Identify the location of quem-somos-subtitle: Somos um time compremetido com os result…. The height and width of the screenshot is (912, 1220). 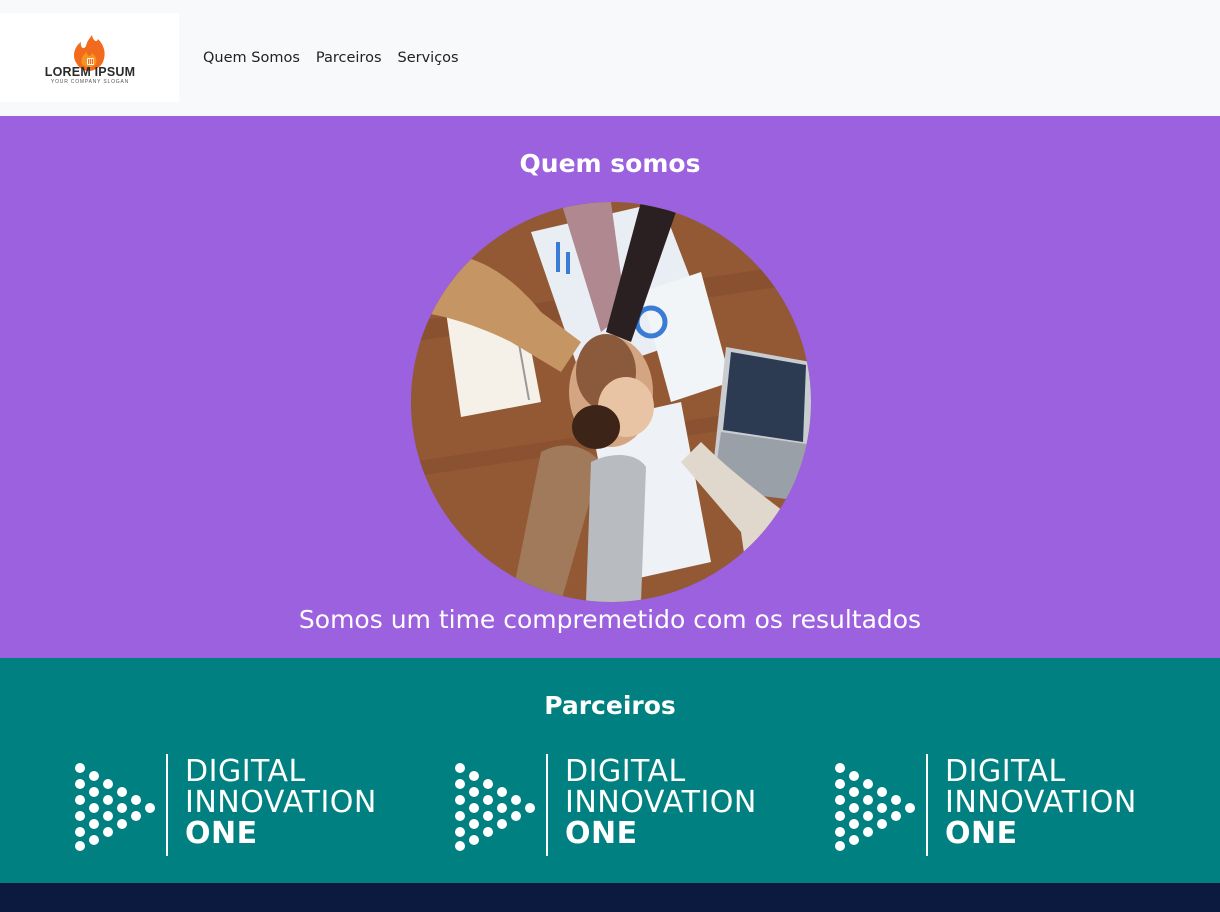
(610, 619).